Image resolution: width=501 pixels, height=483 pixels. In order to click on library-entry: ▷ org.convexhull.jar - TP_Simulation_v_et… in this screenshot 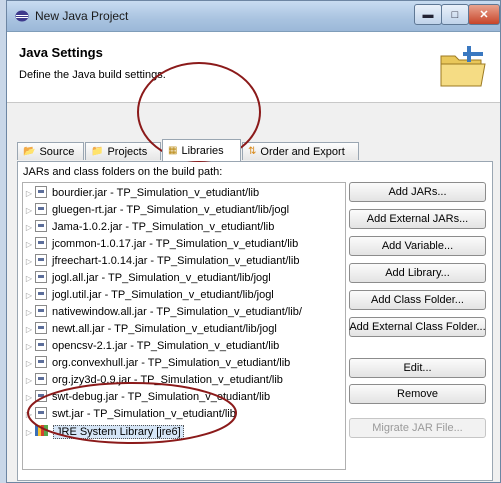, I will do `click(156, 363)`.